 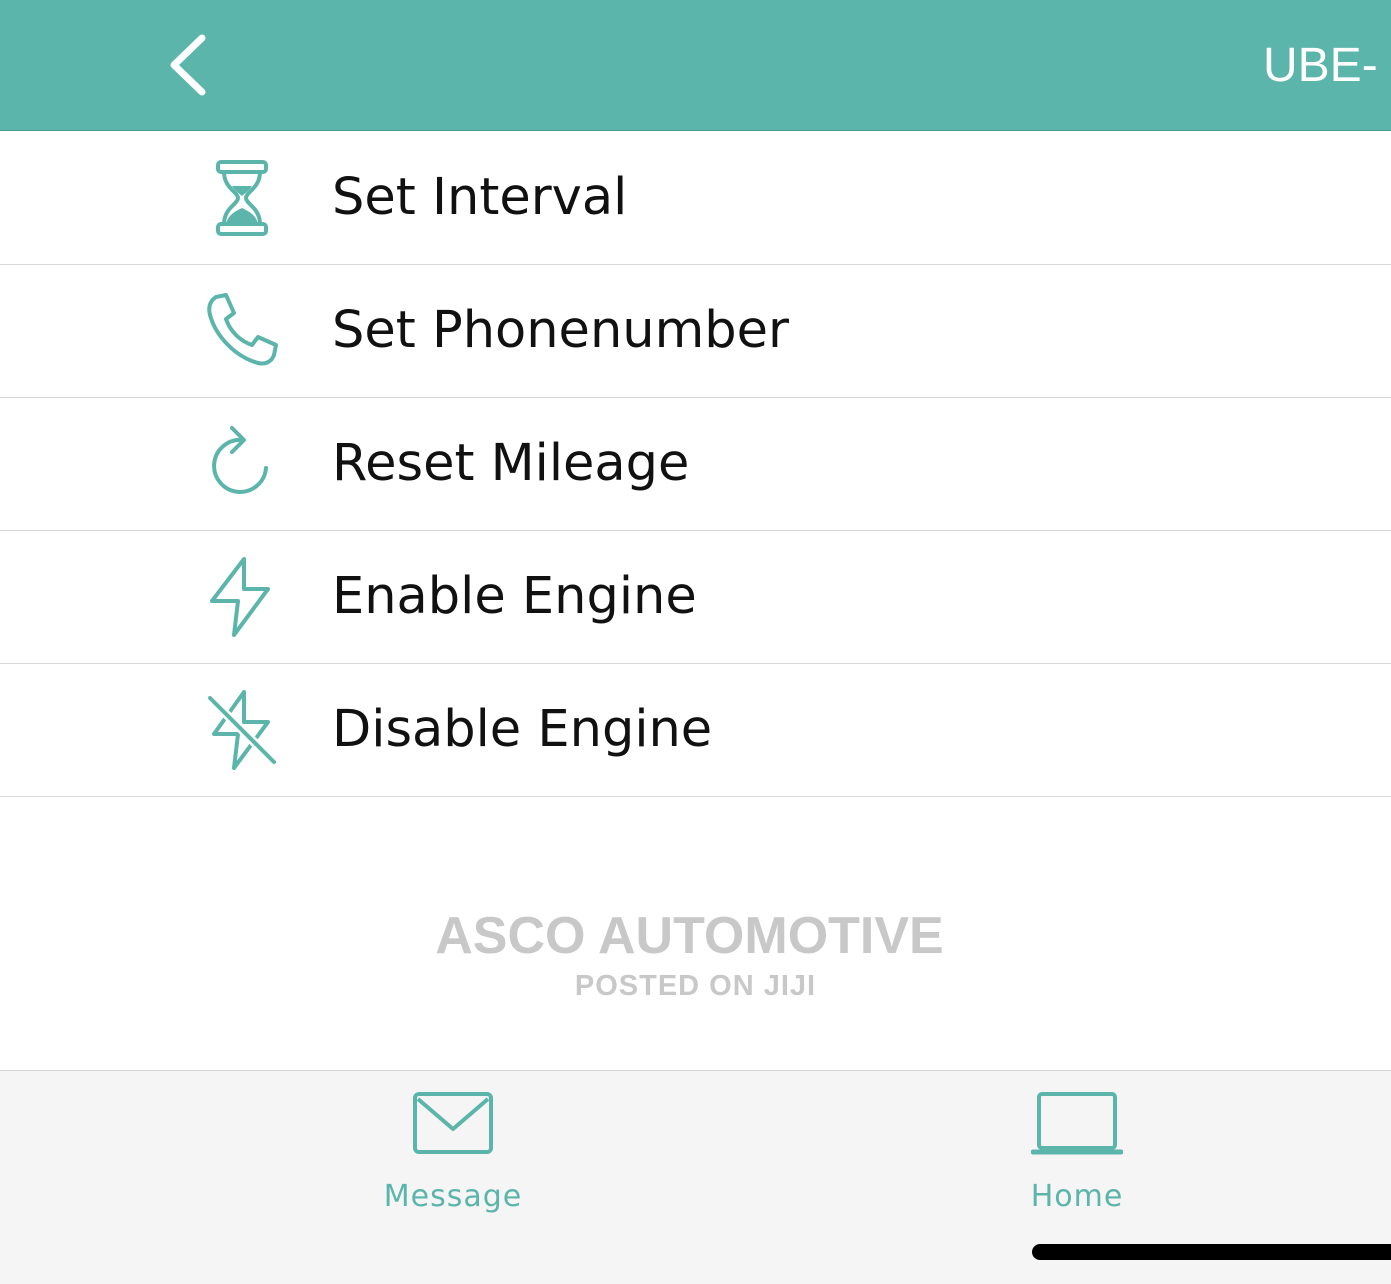 I want to click on menu-item-reset-mileage: Reset Mileage, so click(x=695, y=464).